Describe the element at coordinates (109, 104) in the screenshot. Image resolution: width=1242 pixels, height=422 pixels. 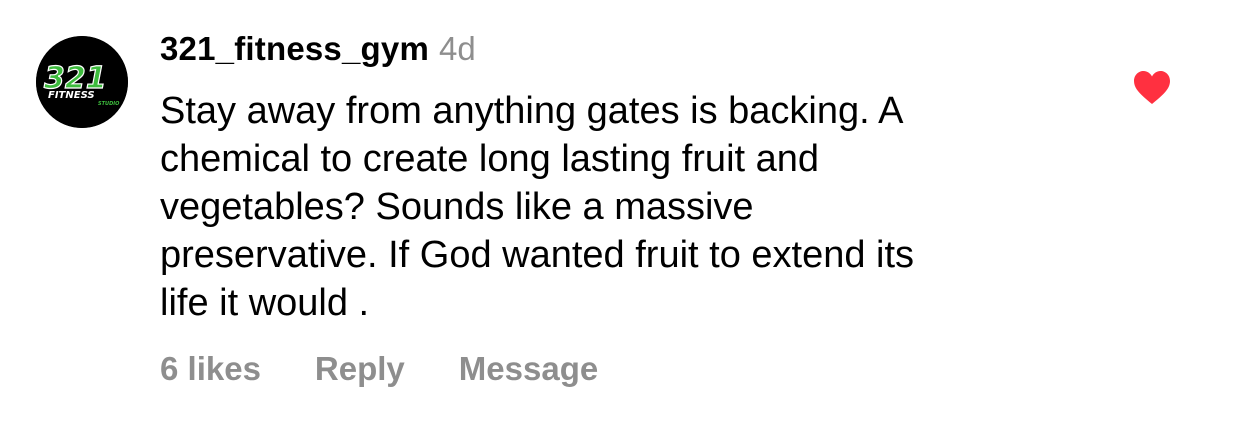
I see `logo-tiny-text: STUDIO` at that location.